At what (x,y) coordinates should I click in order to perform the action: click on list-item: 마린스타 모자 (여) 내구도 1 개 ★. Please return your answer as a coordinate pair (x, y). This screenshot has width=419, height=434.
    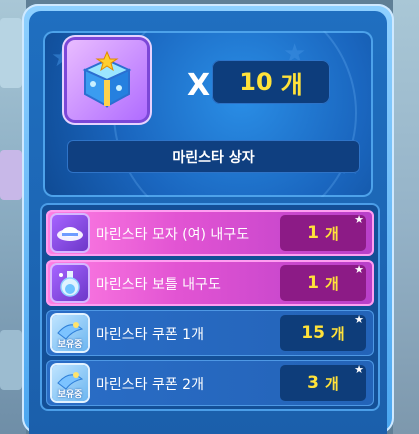
    Looking at the image, I should click on (210, 233).